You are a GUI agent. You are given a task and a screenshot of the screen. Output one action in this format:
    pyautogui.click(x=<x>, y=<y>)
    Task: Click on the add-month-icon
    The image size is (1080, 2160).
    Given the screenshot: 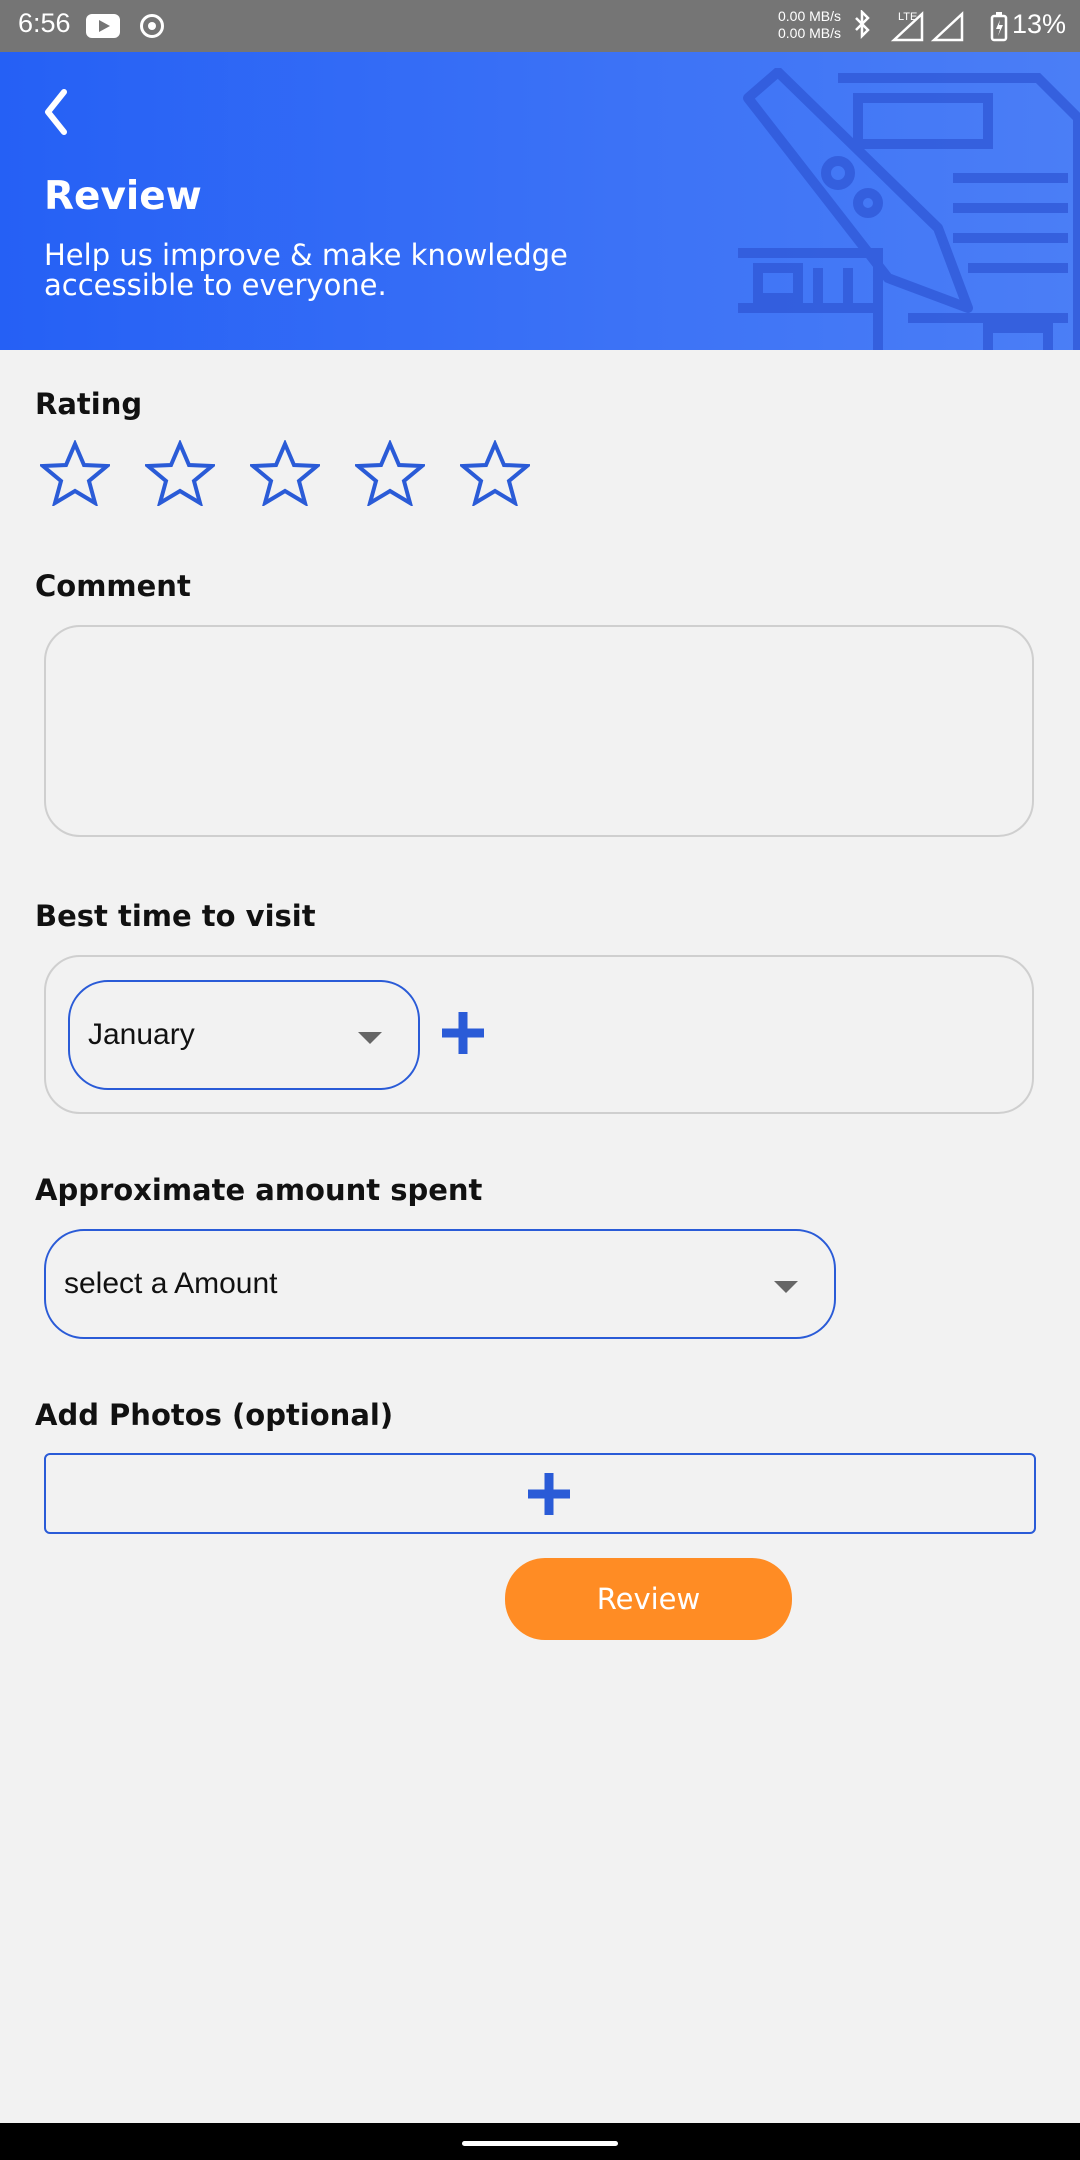 What is the action you would take?
    pyautogui.click(x=463, y=1033)
    